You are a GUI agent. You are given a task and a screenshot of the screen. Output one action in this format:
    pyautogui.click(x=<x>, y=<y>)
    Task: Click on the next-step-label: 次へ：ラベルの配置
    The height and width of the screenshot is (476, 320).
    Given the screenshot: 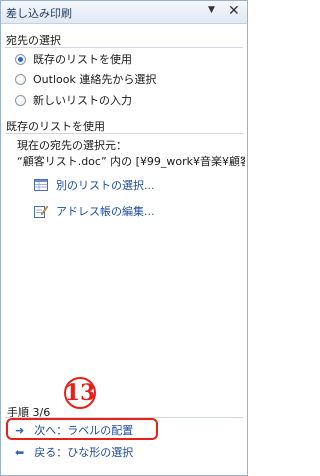 What is the action you would take?
    pyautogui.click(x=83, y=430)
    